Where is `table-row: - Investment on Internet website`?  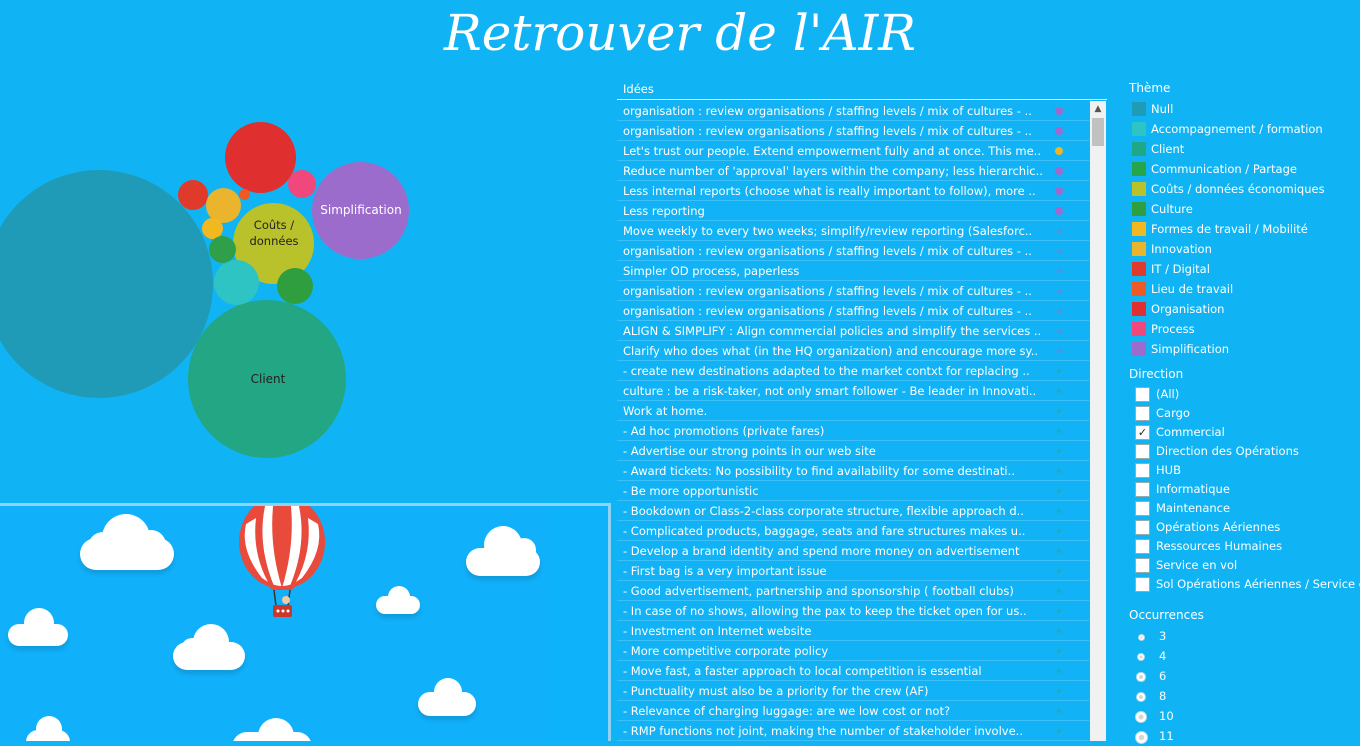 table-row: - Investment on Internet website is located at coordinates (853, 631).